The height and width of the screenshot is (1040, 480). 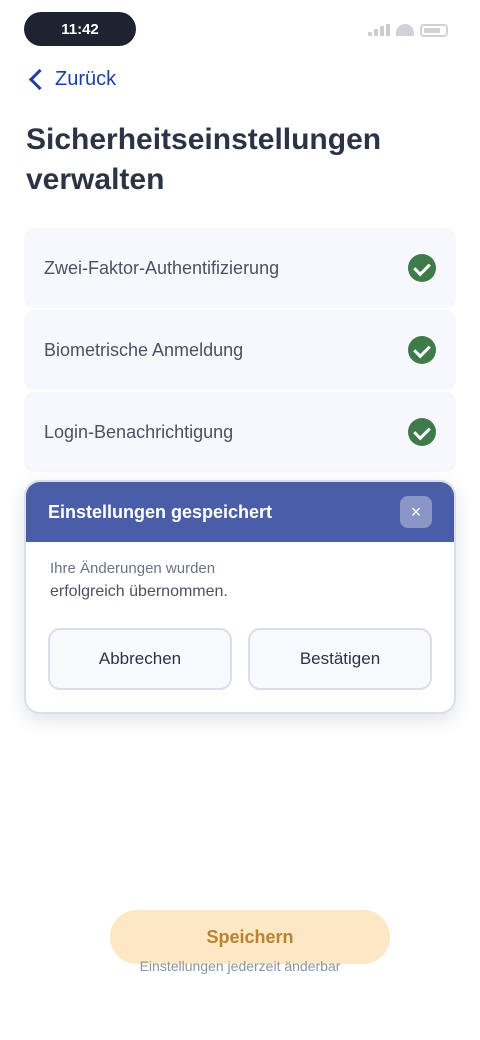 What do you see at coordinates (39, 79) in the screenshot?
I see `chevron-left-icon` at bounding box center [39, 79].